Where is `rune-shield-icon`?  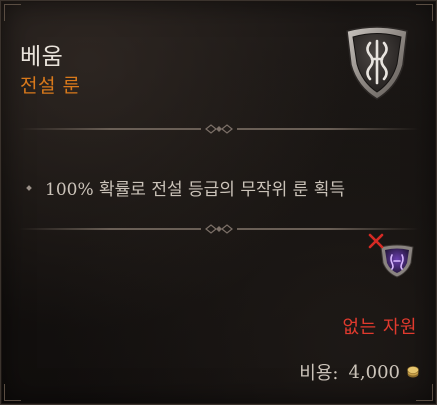 rune-shield-icon is located at coordinates (377, 63).